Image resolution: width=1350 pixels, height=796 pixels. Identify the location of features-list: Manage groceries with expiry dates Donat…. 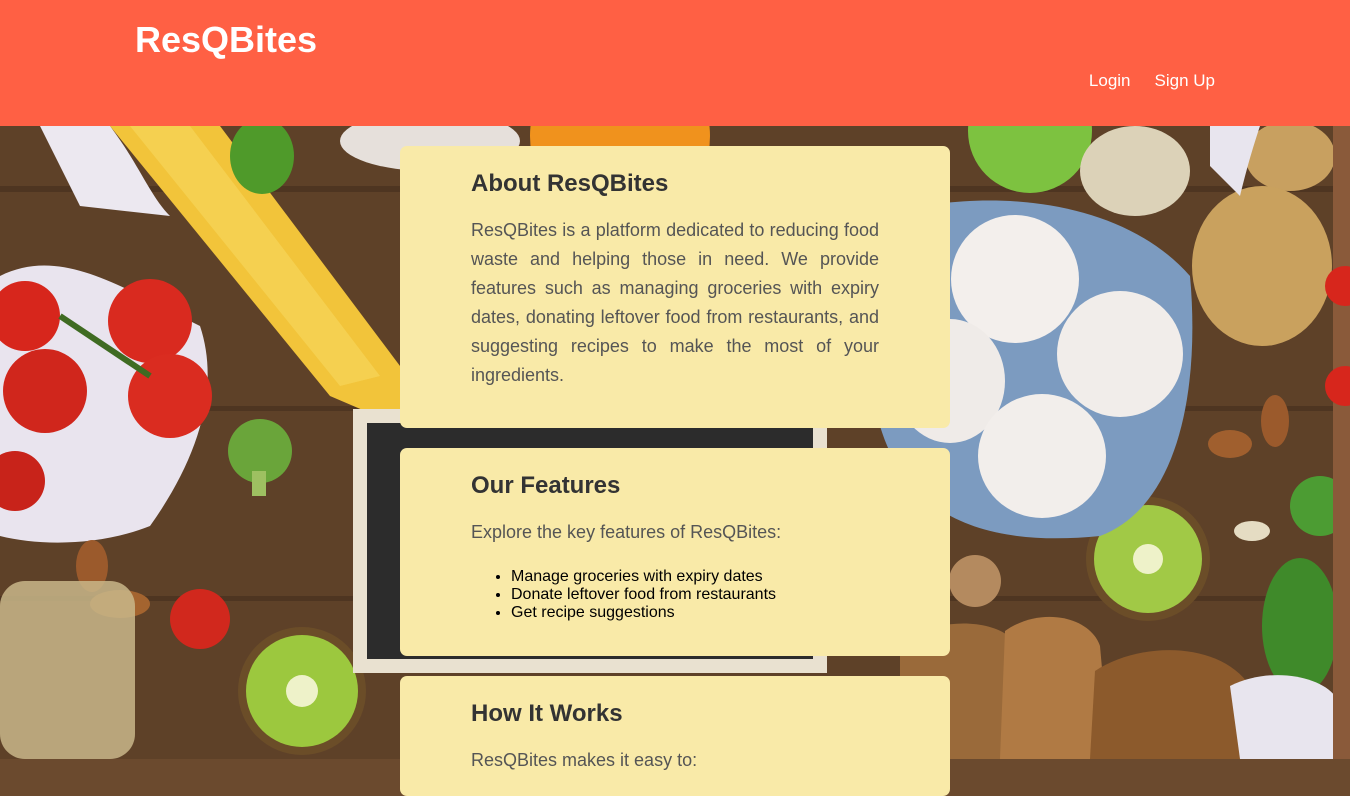
(675, 595).